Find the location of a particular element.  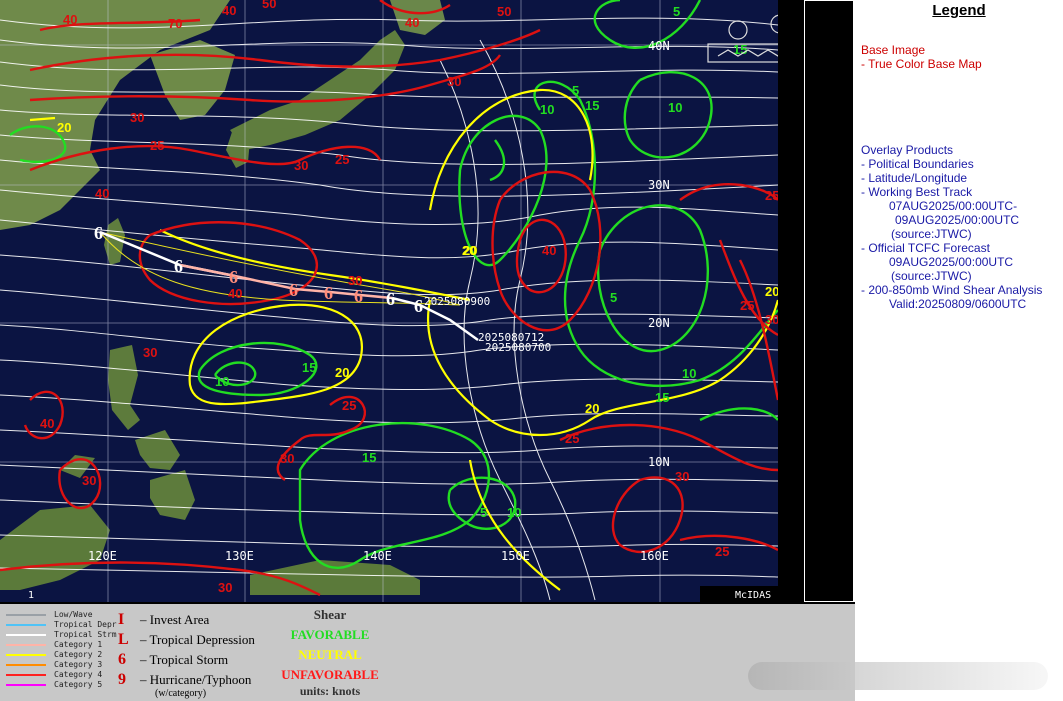

overlay-political: - Political Boundaries is located at coordinates (917, 164).